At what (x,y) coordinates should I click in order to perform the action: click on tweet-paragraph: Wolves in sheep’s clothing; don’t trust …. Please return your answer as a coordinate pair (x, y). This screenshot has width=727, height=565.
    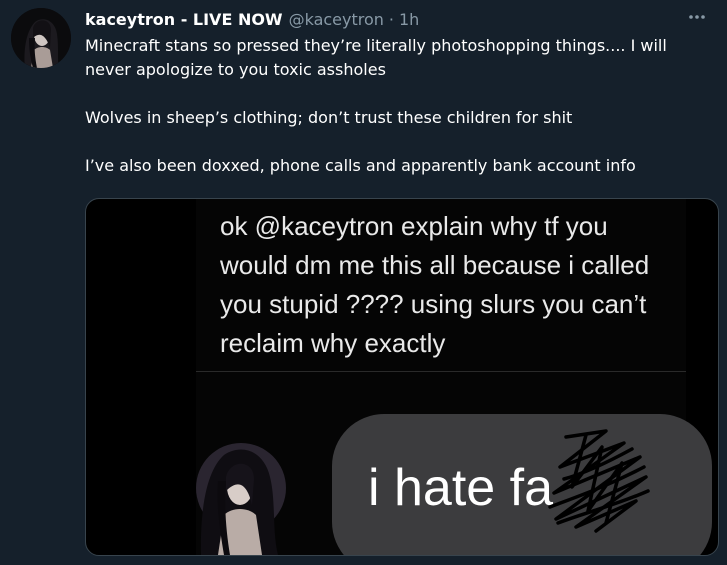
    Looking at the image, I should click on (329, 117).